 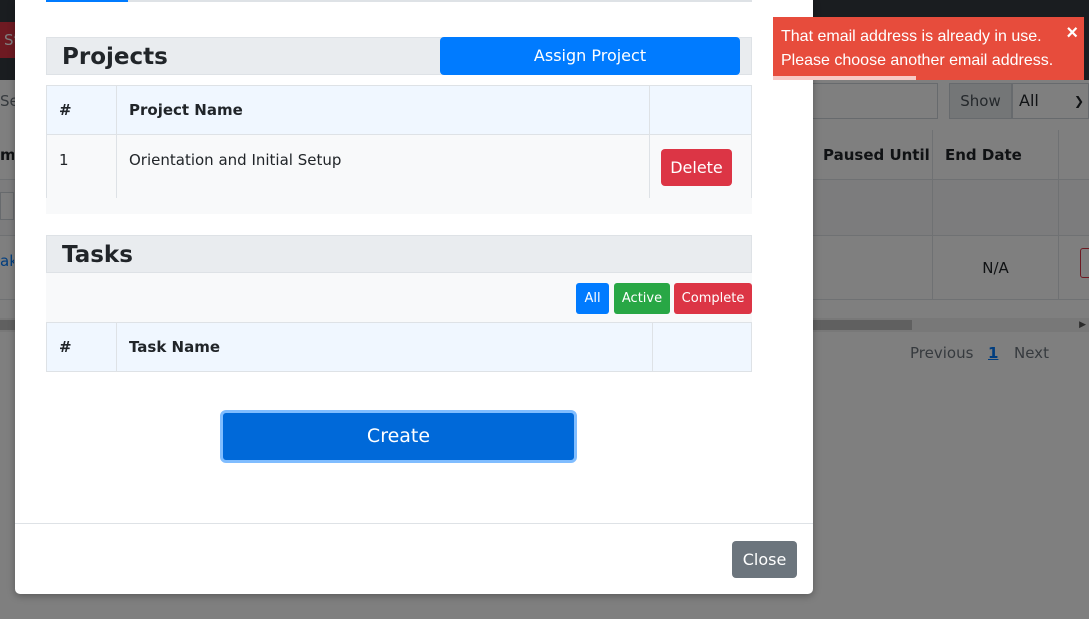 What do you see at coordinates (383, 166) in the screenshot?
I see `project-row-name: Orientation and Initial Setup` at bounding box center [383, 166].